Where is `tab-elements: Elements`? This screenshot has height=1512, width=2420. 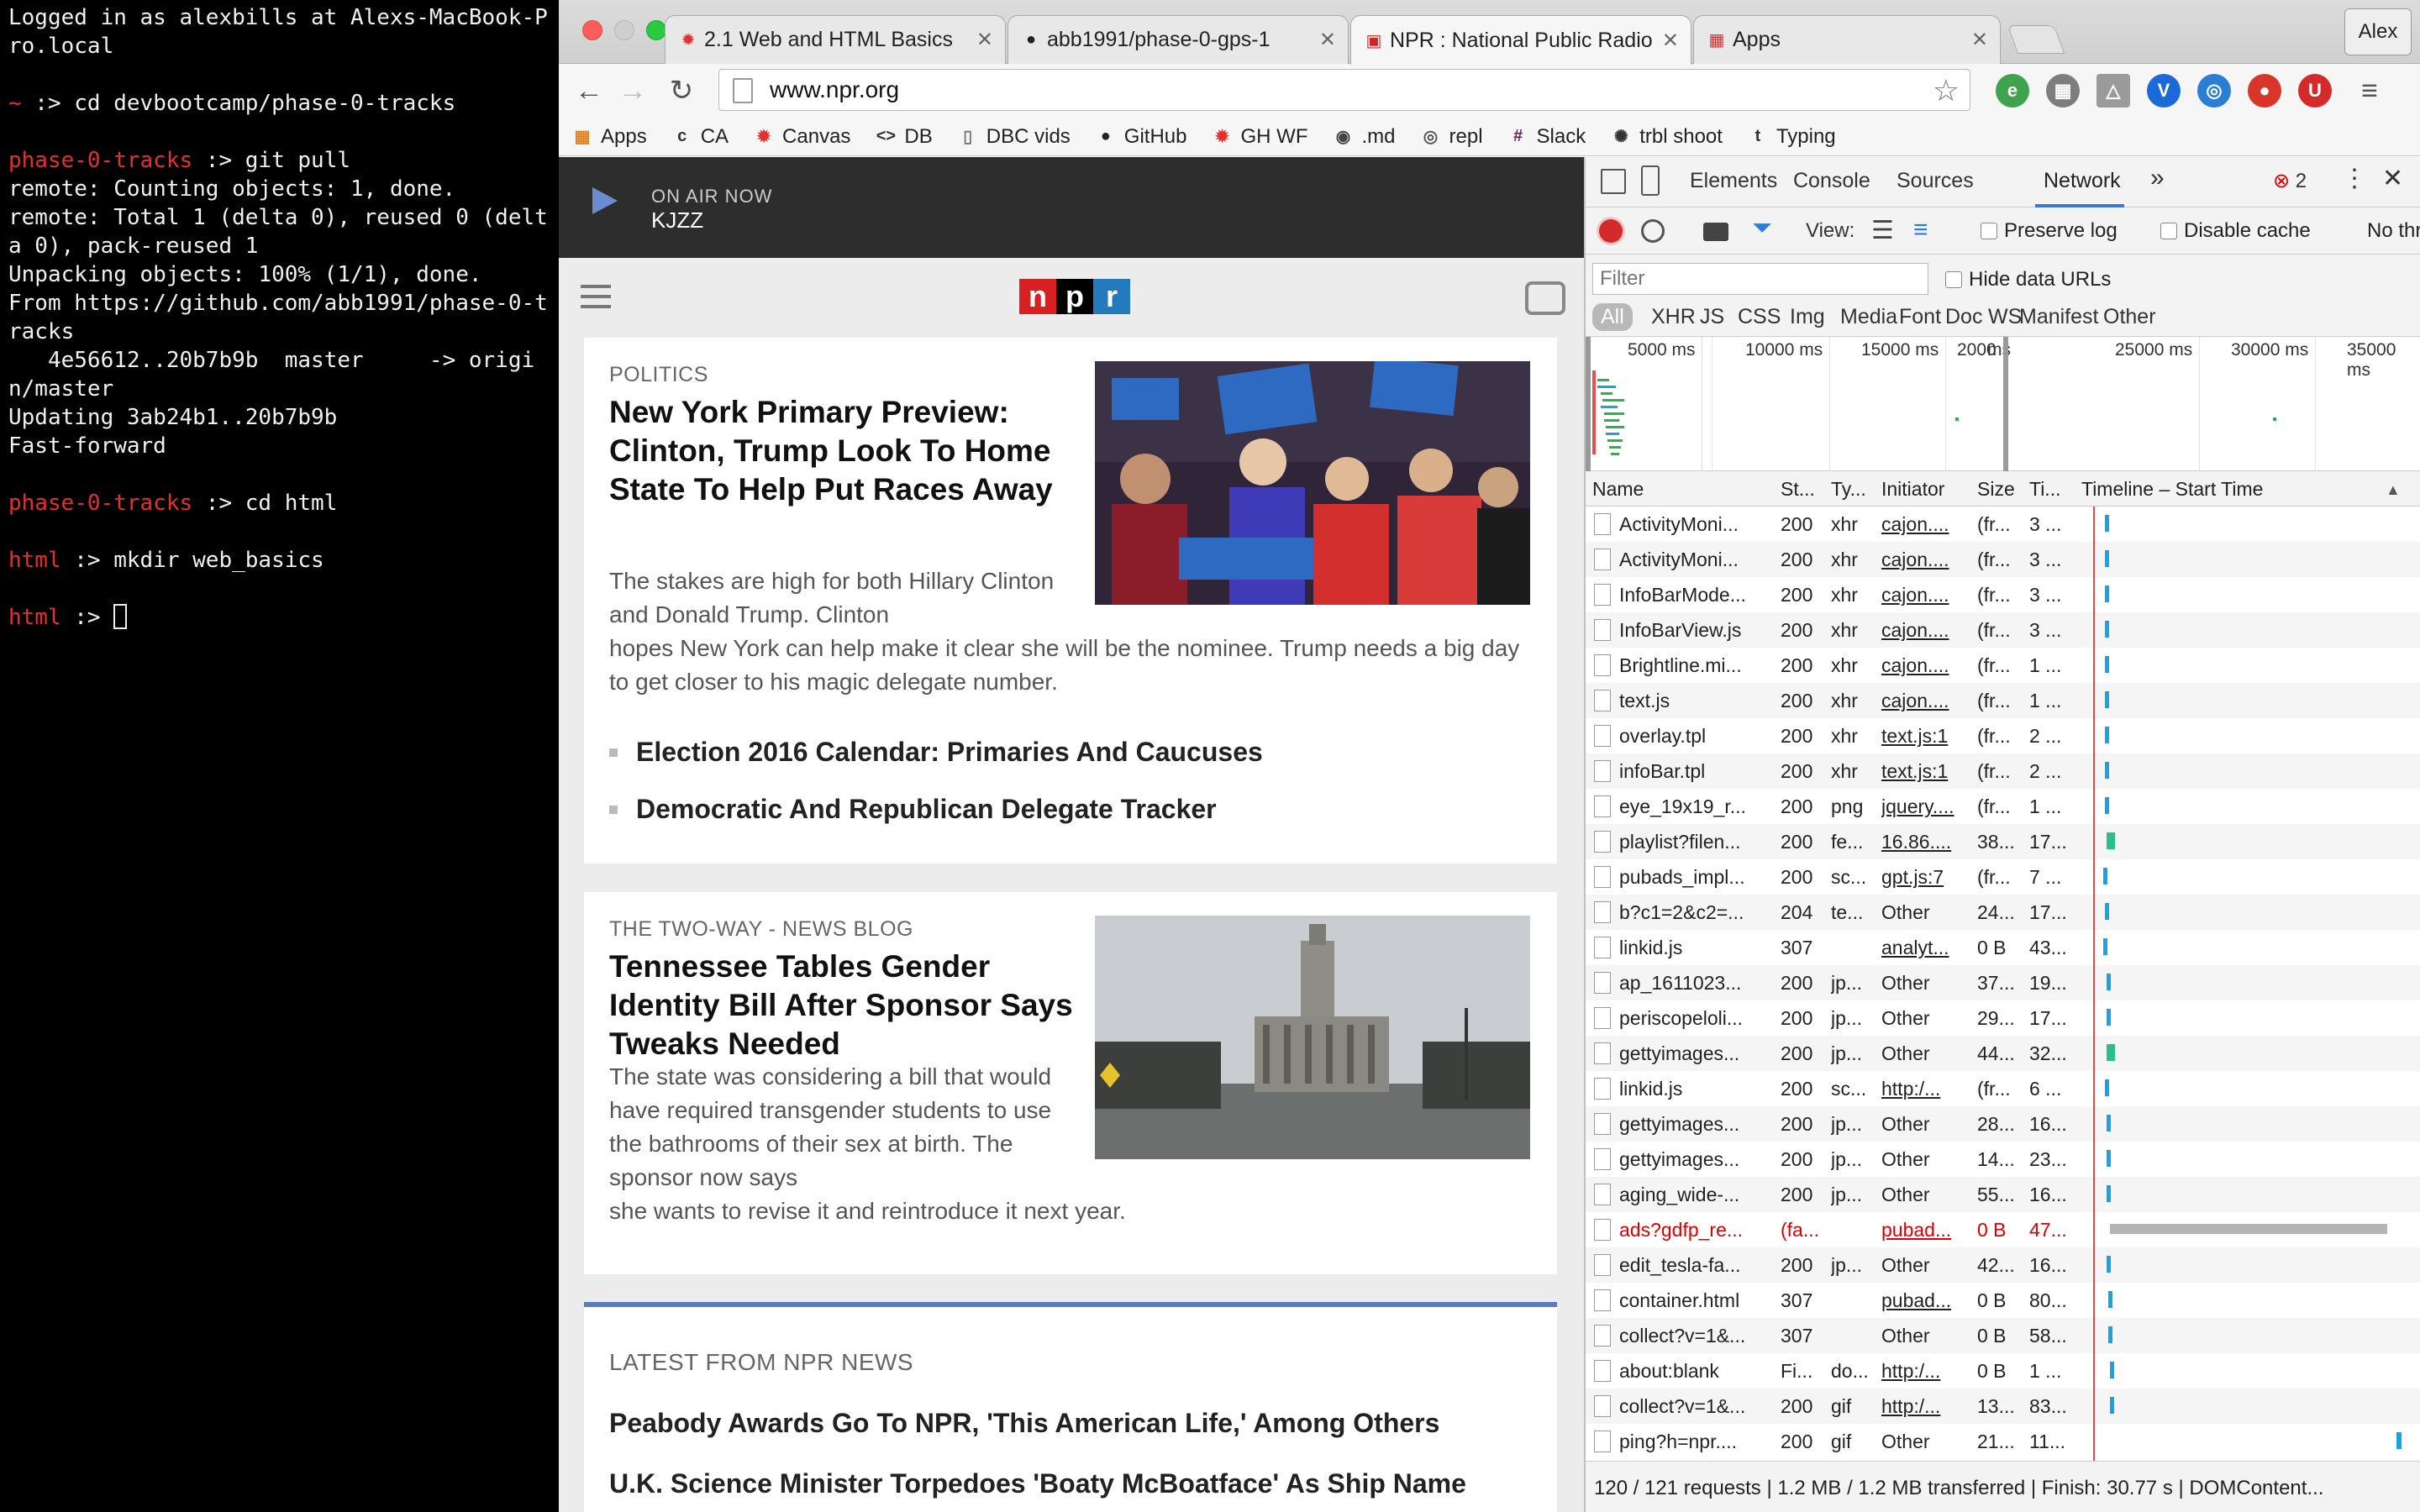
tab-elements: Elements is located at coordinates (1734, 181).